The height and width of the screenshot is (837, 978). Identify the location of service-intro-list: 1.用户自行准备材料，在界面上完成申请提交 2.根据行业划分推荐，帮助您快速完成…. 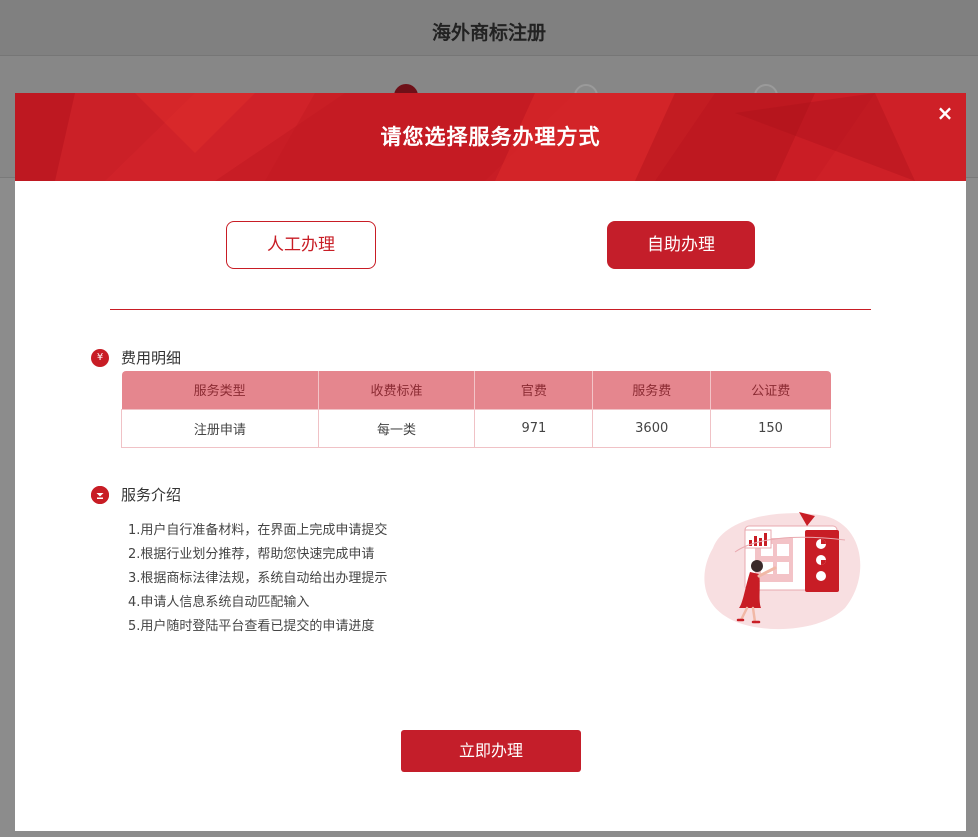
(257, 579).